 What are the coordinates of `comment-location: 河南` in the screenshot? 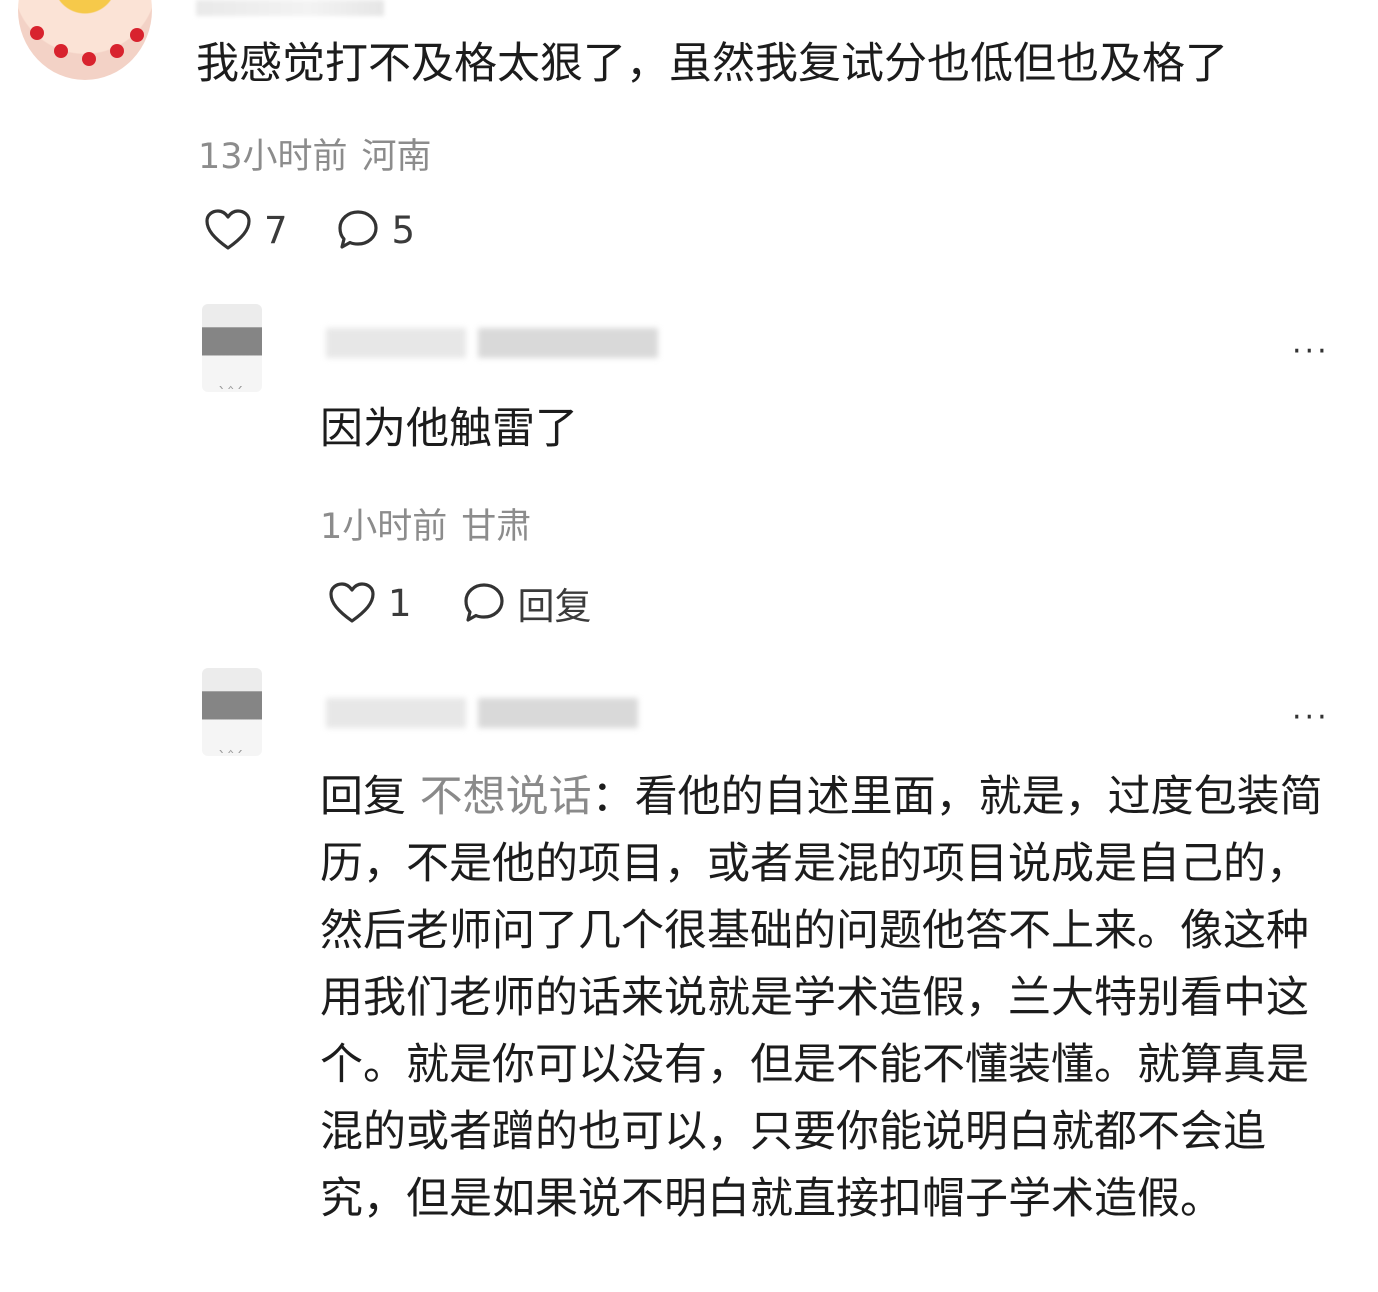 It's located at (396, 157).